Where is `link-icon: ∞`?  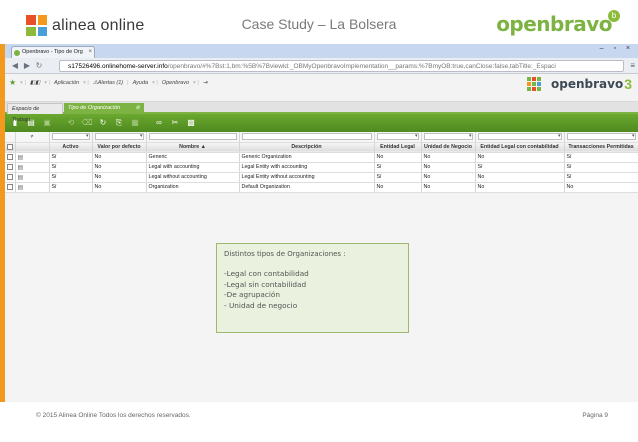 link-icon: ∞ is located at coordinates (159, 123).